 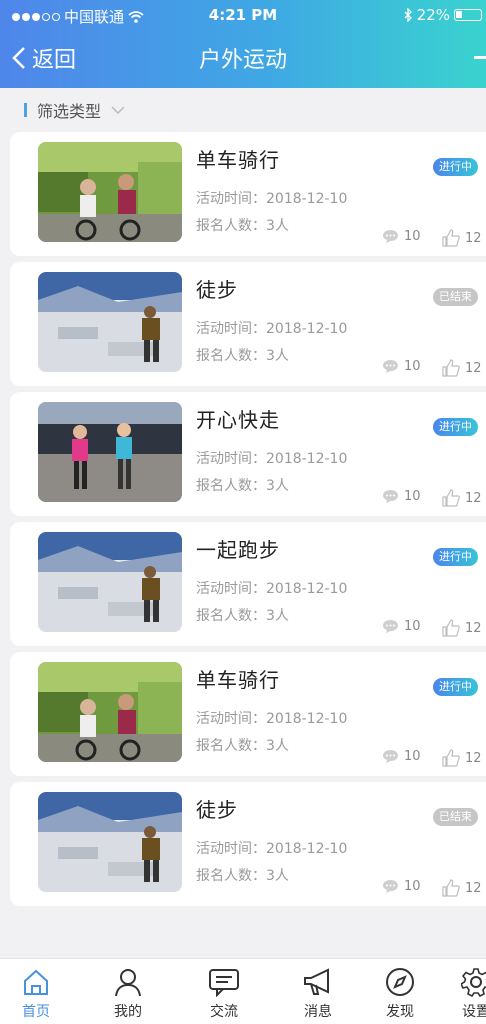 What do you see at coordinates (400, 982) in the screenshot?
I see `compass-icon` at bounding box center [400, 982].